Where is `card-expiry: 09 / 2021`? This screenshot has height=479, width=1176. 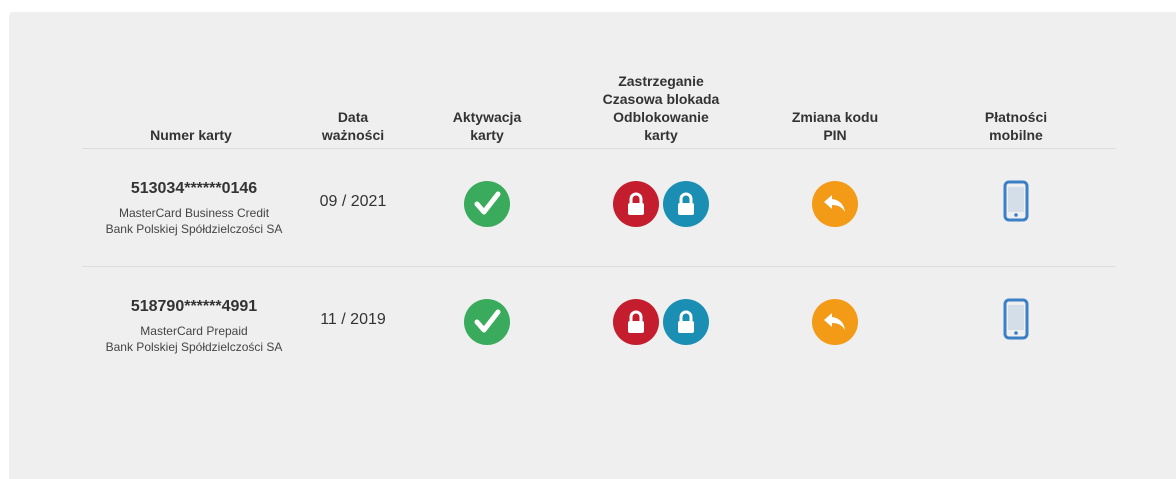 card-expiry: 09 / 2021 is located at coordinates (353, 201).